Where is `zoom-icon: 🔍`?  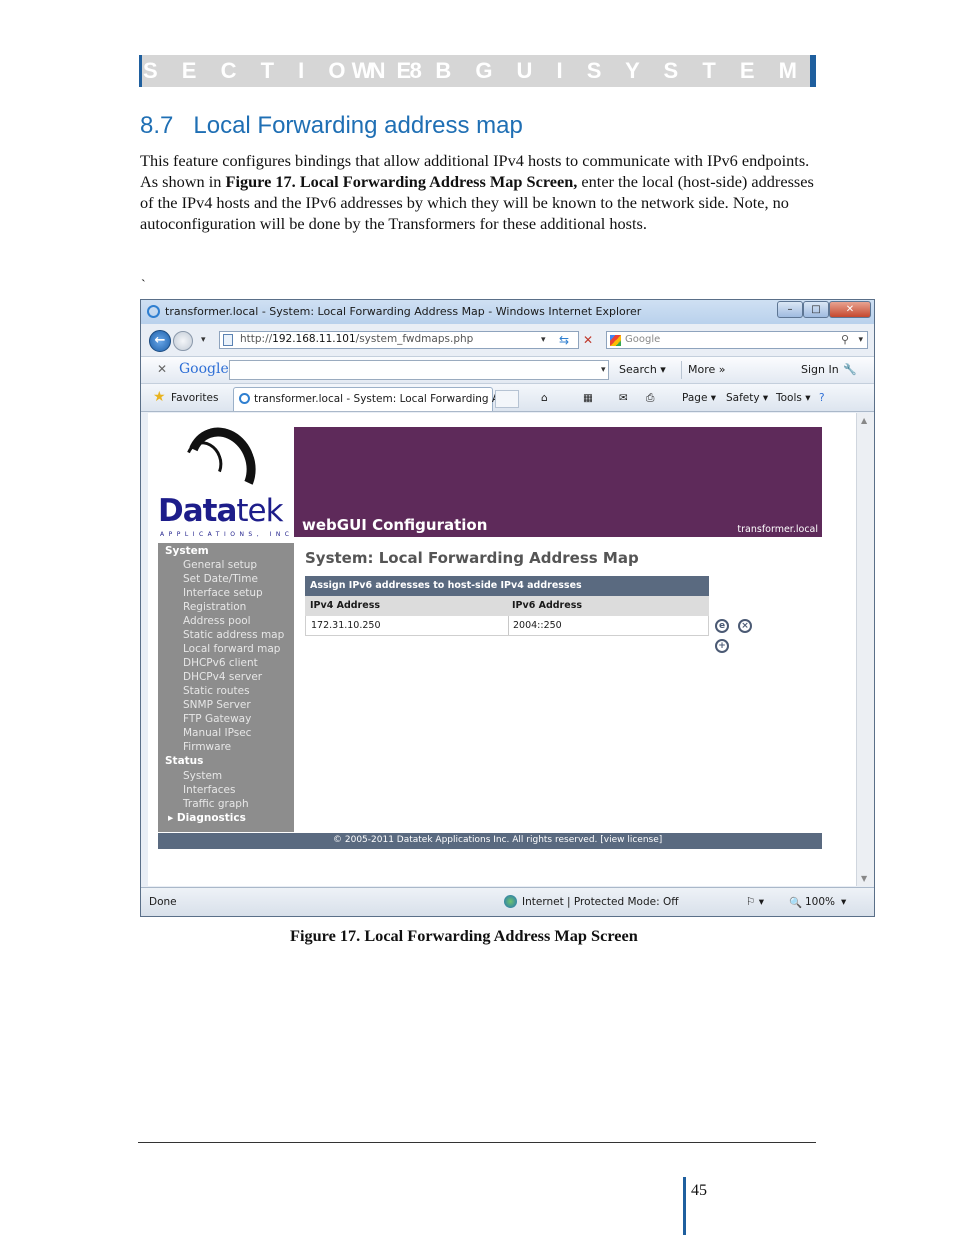 zoom-icon: 🔍 is located at coordinates (795, 902).